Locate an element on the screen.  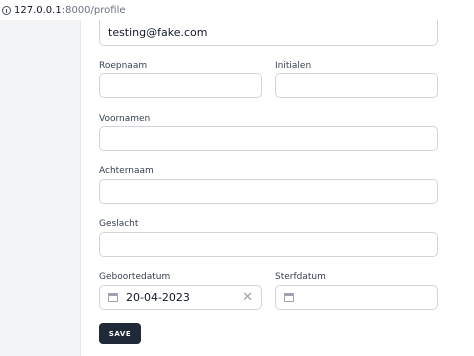
roepnaam-field is located at coordinates (180, 85).